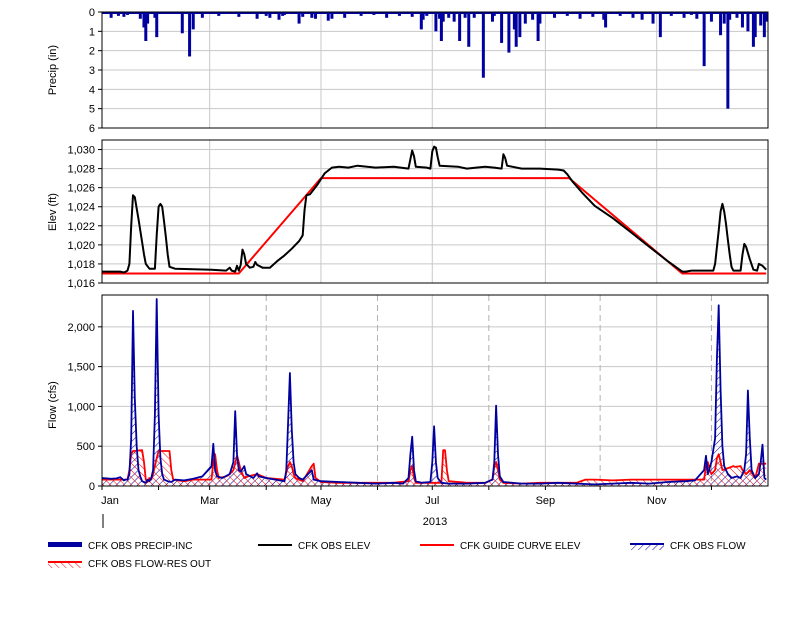  What do you see at coordinates (92, 71) in the screenshot?
I see `precip-tick-label: 3` at bounding box center [92, 71].